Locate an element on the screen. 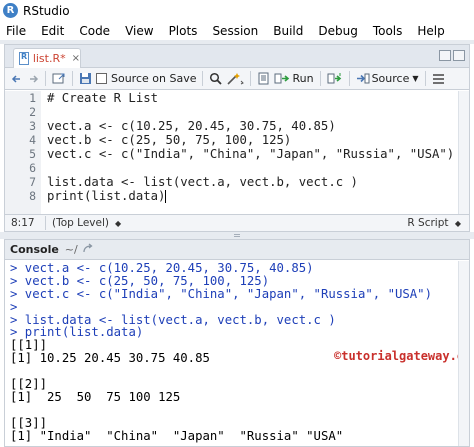  console-input-line: > vect.b <- c(25, 50, 75, 100, 125) is located at coordinates (140, 280).